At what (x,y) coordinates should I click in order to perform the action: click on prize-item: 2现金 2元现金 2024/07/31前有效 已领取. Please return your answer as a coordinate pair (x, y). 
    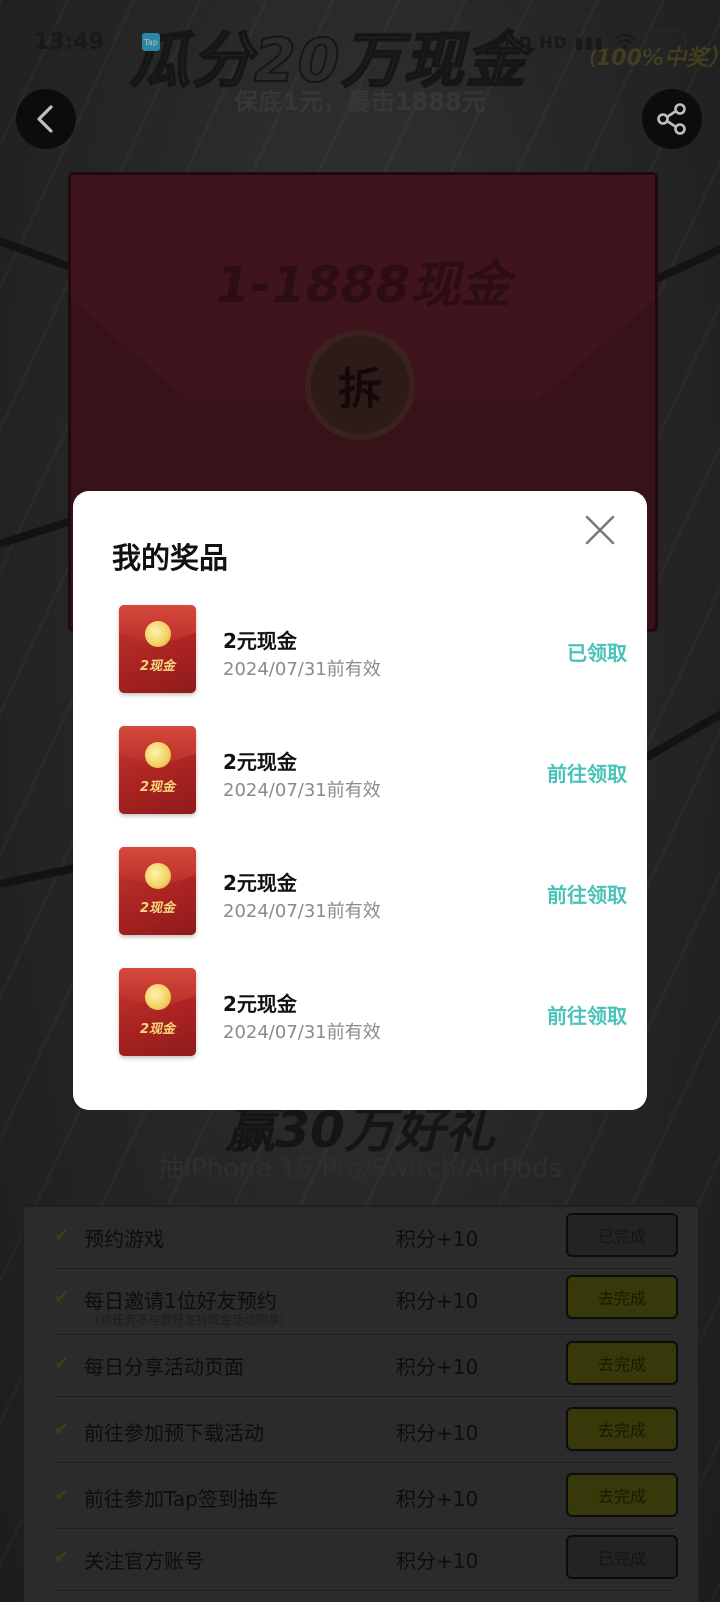
    Looking at the image, I should click on (373, 651).